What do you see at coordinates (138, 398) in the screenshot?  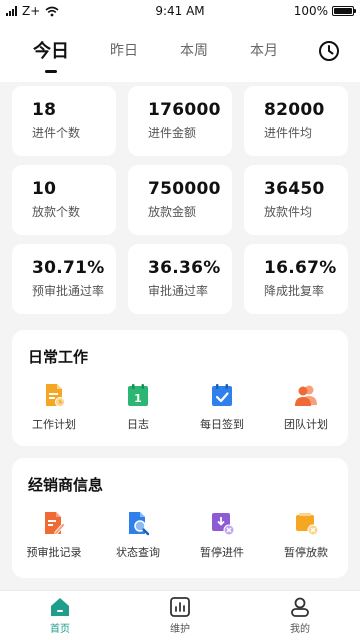 I see `svg-text: 1` at bounding box center [138, 398].